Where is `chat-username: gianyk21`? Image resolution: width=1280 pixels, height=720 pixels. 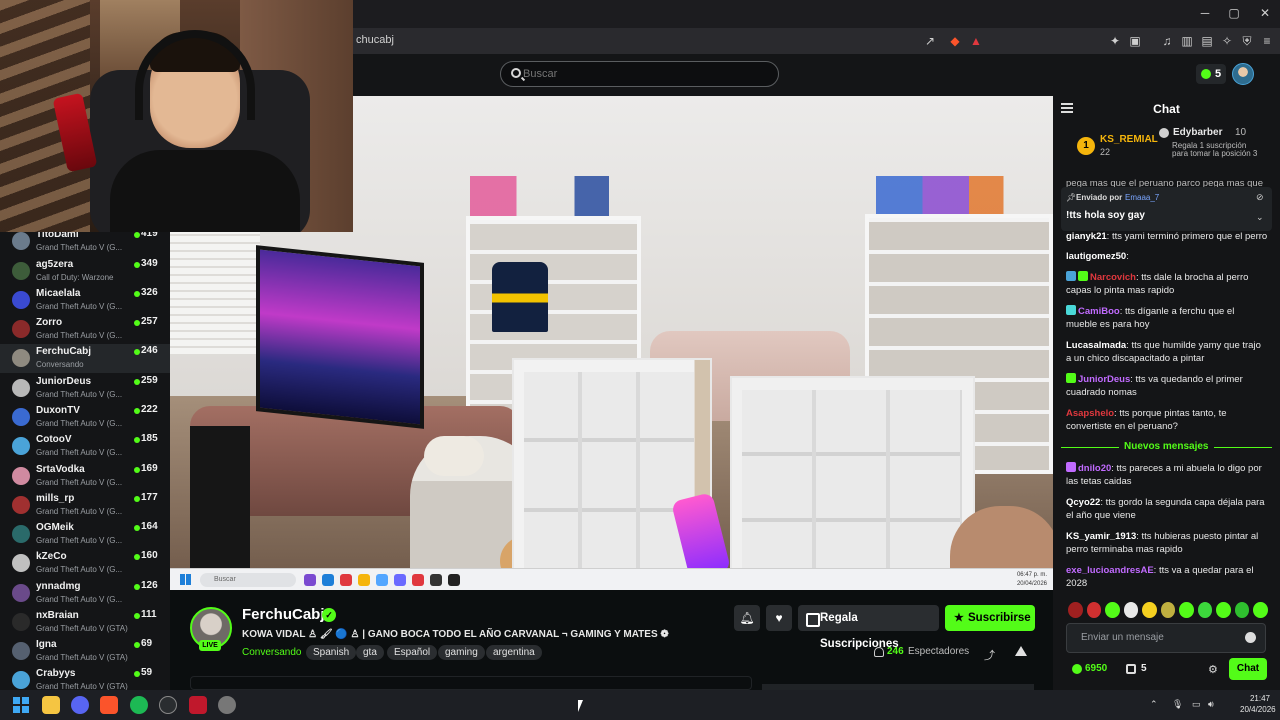 chat-username: gianyk21 is located at coordinates (1086, 236).